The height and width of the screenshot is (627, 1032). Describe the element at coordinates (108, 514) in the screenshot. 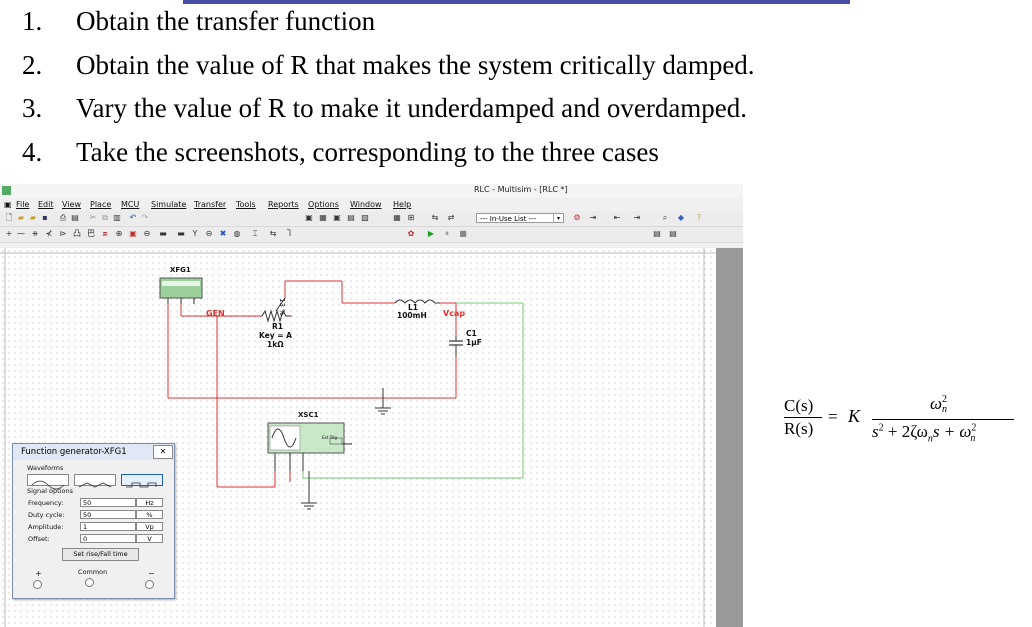

I see `duty-cycle-field: 50` at that location.